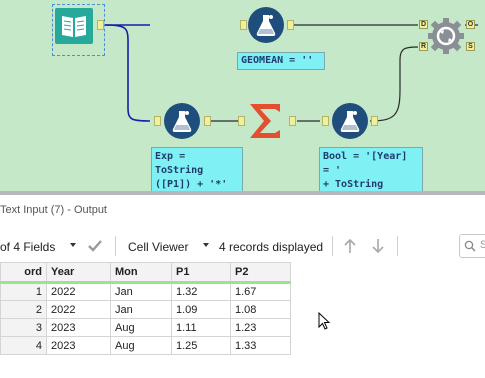 Image resolution: width=485 pixels, height=378 pixels. Describe the element at coordinates (23, 345) in the screenshot. I see `record-number: 4` at that location.